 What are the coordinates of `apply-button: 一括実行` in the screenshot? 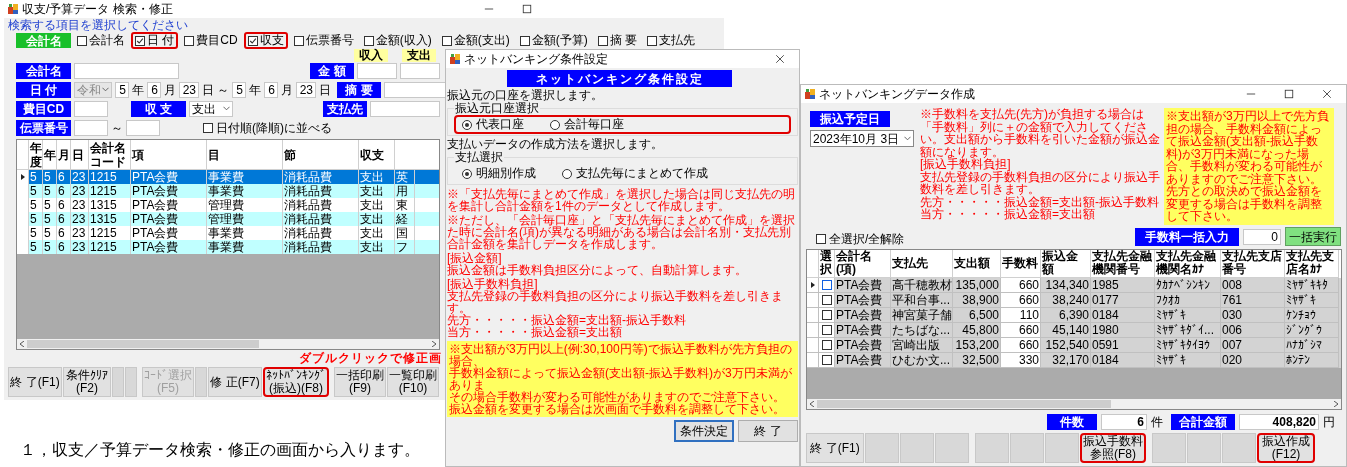 It's located at (1313, 236).